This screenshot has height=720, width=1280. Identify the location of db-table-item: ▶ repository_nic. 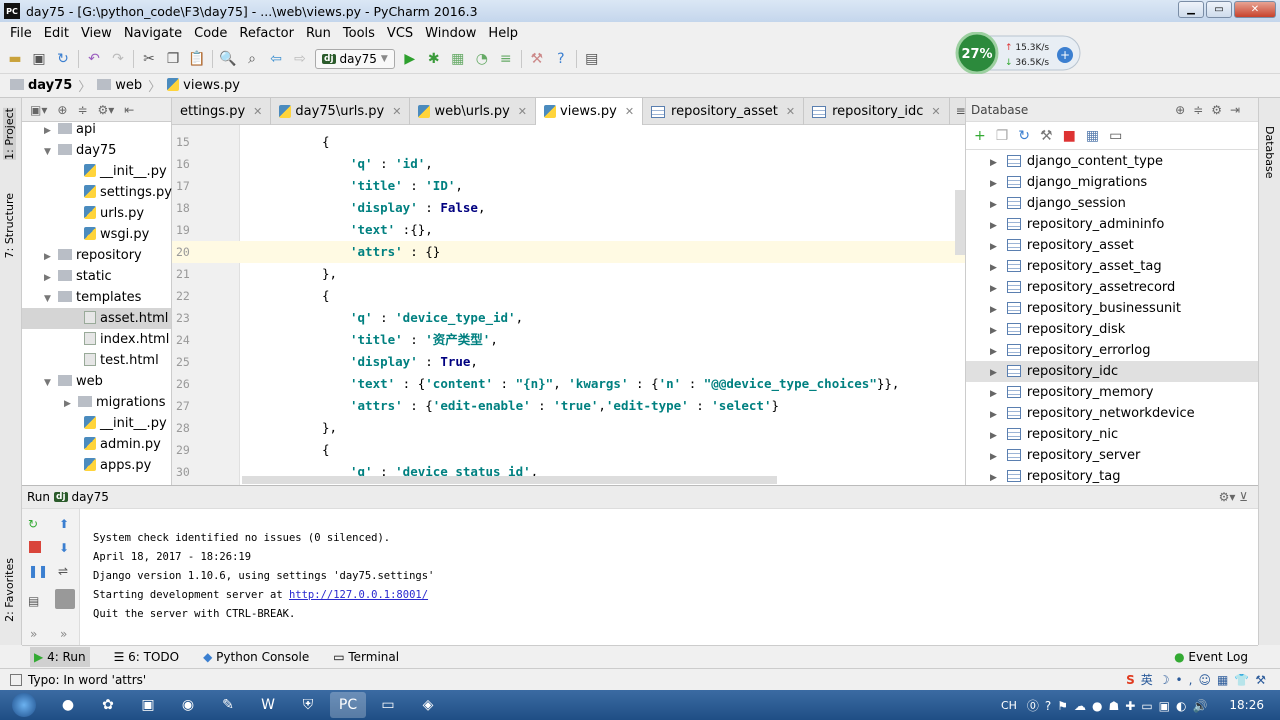
(1112, 434).